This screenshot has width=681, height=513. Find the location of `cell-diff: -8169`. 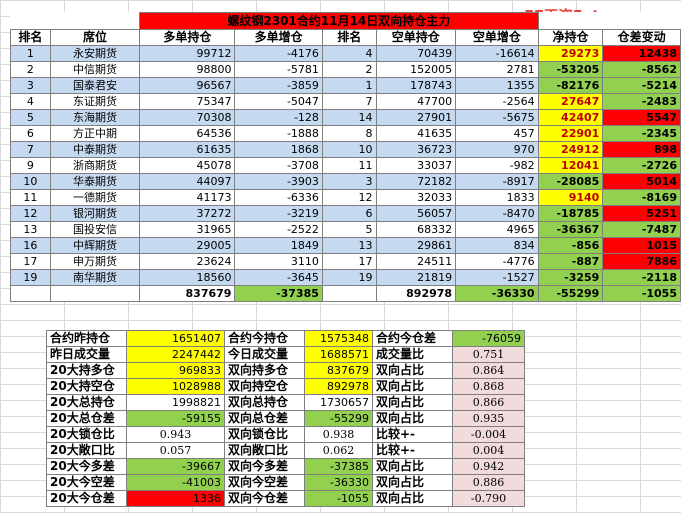

cell-diff: -8169 is located at coordinates (641, 197).